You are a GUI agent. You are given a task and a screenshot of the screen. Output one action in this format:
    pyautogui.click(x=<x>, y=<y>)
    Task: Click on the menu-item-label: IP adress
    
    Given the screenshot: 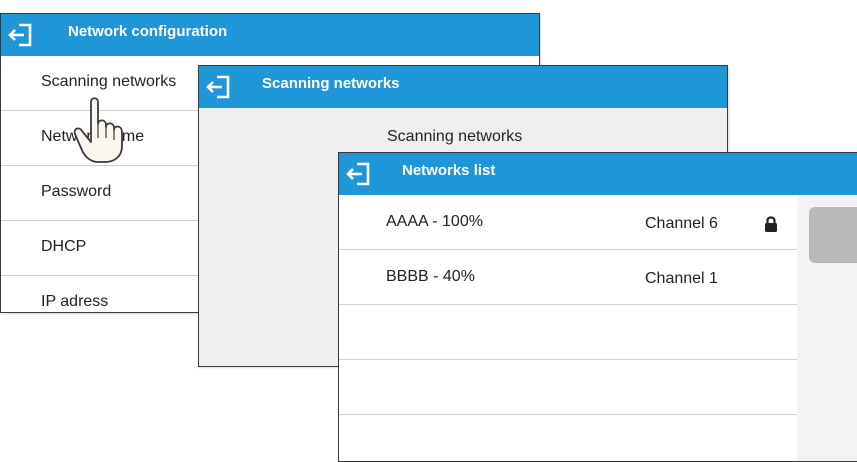 What is the action you would take?
    pyautogui.click(x=75, y=301)
    